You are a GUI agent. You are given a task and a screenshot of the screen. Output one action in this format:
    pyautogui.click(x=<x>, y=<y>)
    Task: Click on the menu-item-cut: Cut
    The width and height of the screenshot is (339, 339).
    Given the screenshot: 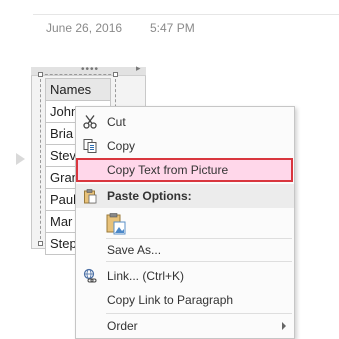 What is the action you would take?
    pyautogui.click(x=185, y=122)
    